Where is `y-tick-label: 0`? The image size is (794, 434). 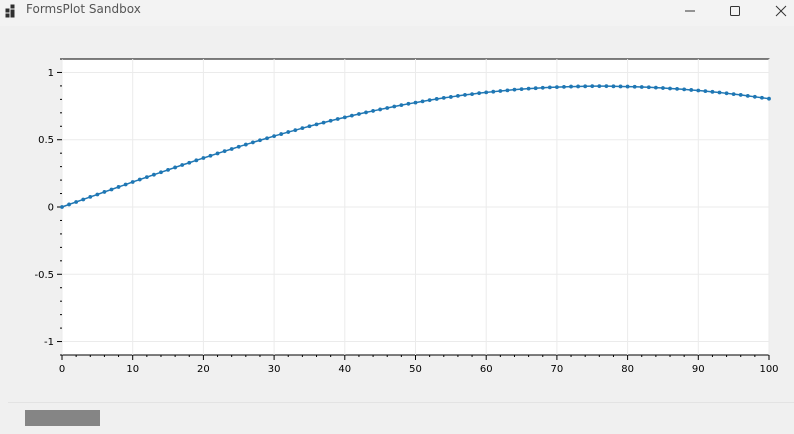 y-tick-label: 0 is located at coordinates (51, 208).